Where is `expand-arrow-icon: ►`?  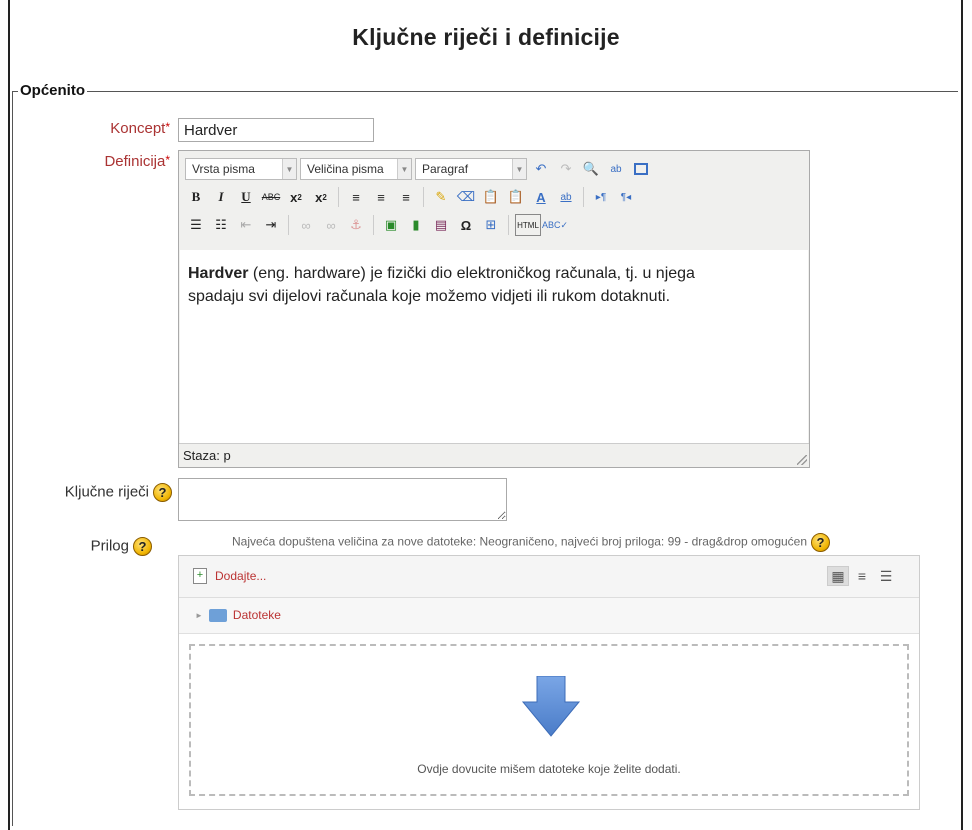 expand-arrow-icon: ► is located at coordinates (199, 615).